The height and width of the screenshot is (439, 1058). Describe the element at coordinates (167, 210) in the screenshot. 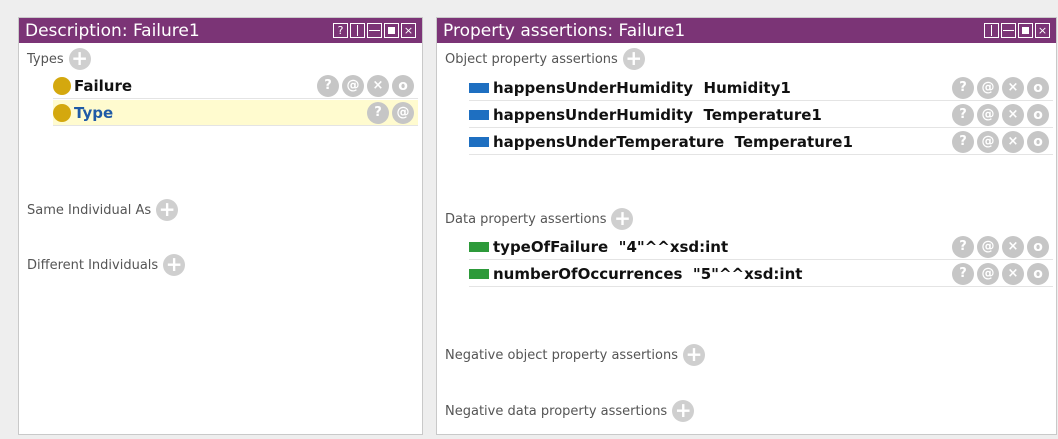

I see `add-same-individual-button: +` at that location.